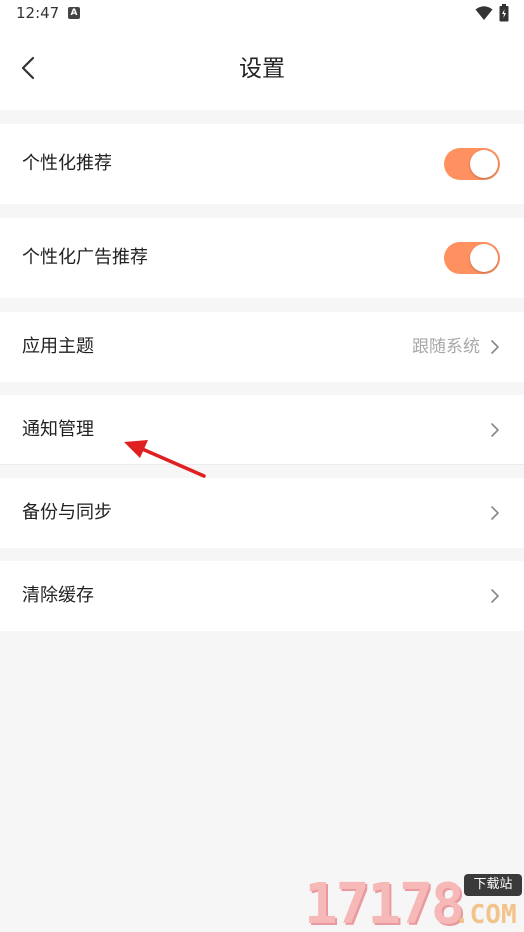 This screenshot has height=932, width=524. Describe the element at coordinates (262, 258) in the screenshot. I see `settings-row-personalized-ads: 个性化广告推荐` at that location.